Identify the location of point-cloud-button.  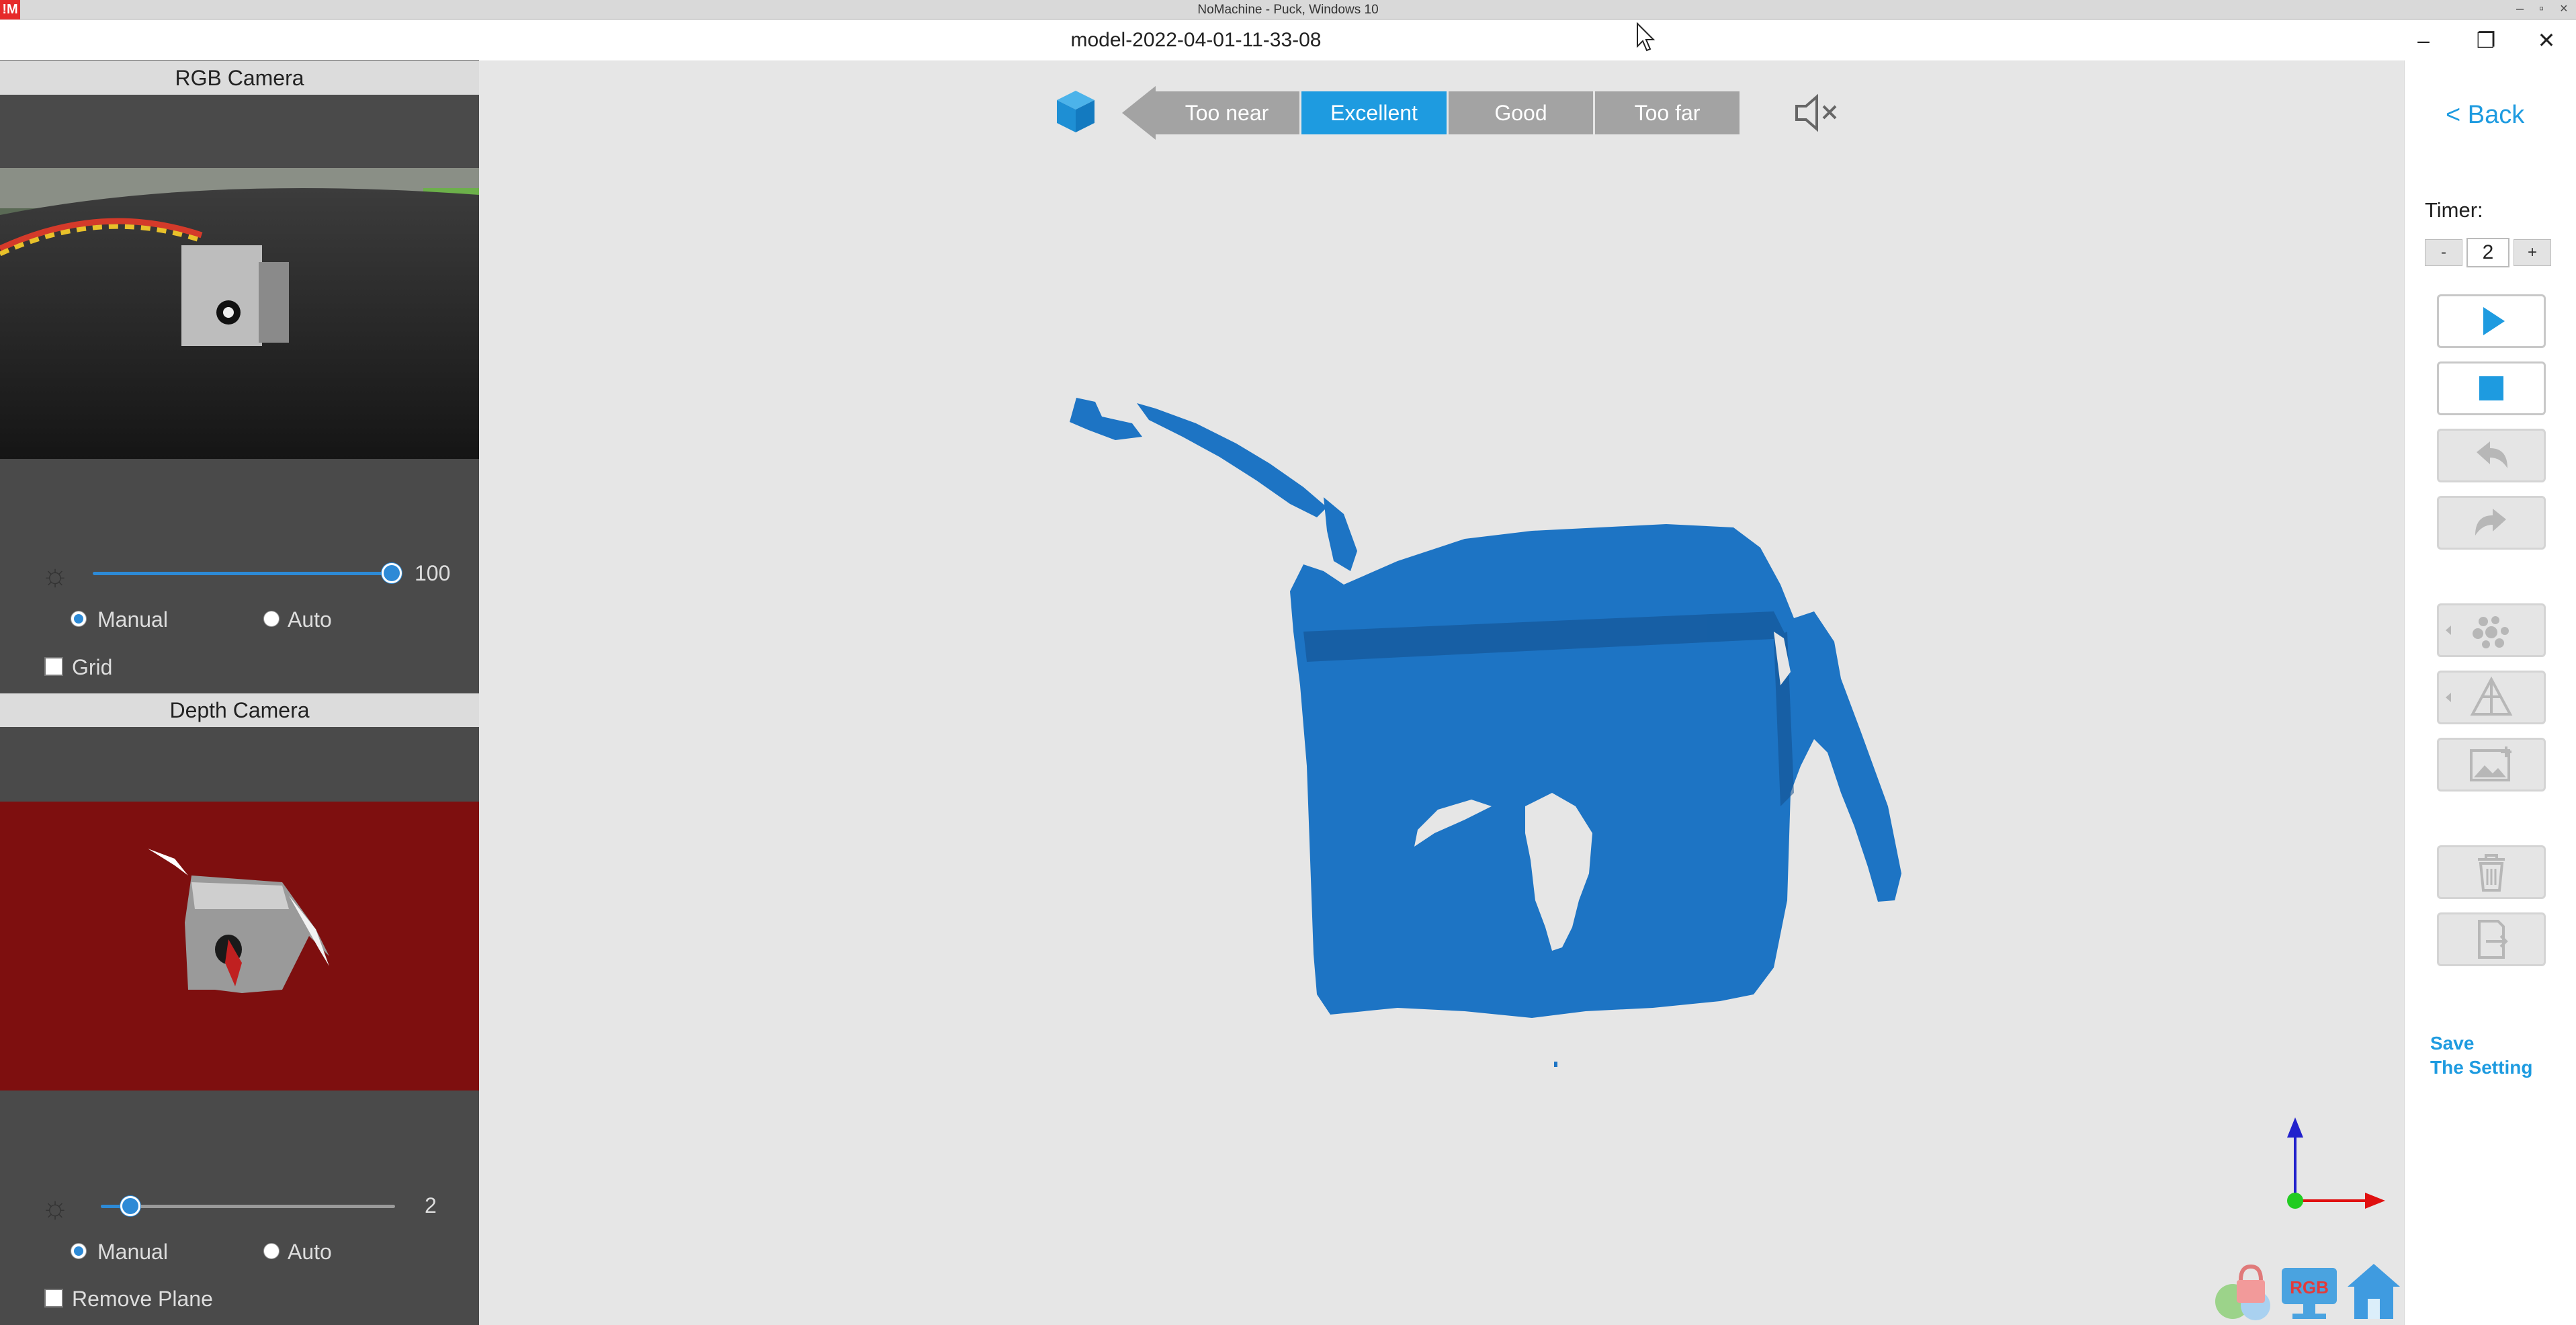
(2491, 630).